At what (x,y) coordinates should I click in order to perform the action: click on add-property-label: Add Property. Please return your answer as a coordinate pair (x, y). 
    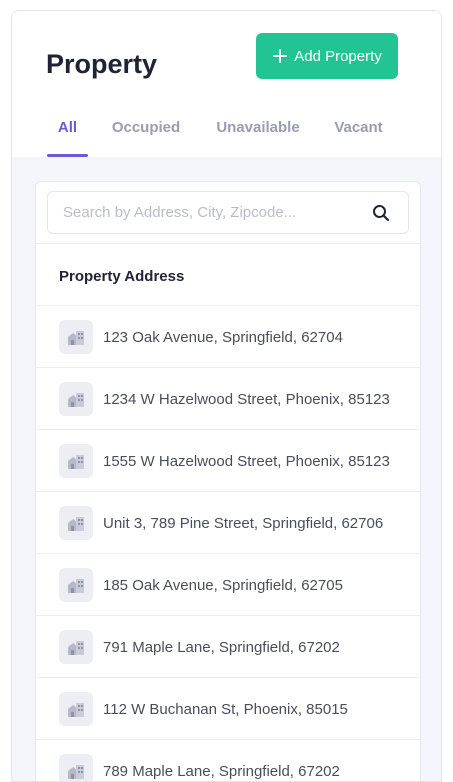
    Looking at the image, I should click on (338, 56).